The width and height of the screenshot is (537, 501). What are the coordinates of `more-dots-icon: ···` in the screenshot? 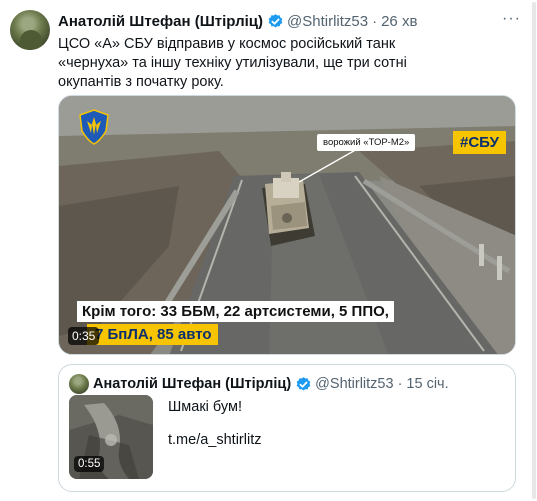 It's located at (511, 19).